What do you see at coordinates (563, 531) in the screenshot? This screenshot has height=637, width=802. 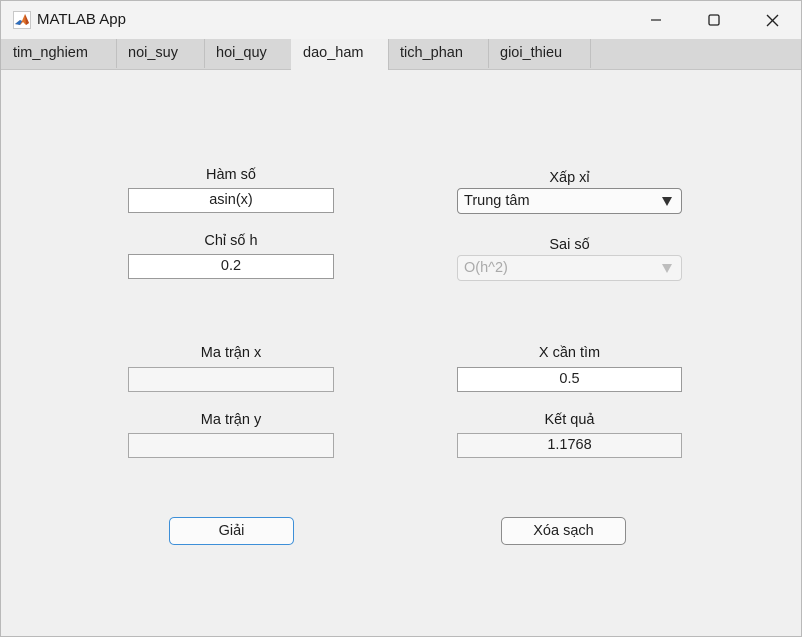 I see `clear-button: Xóa sạch` at bounding box center [563, 531].